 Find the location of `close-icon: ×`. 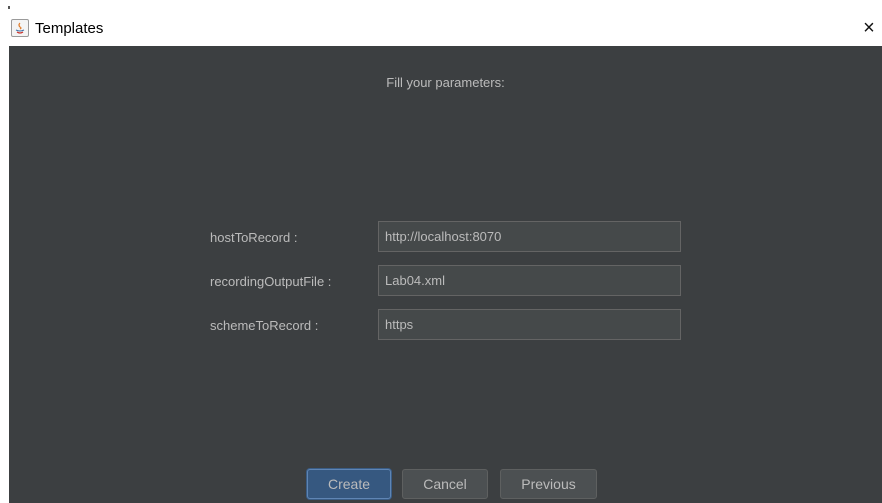

close-icon: × is located at coordinates (869, 28).